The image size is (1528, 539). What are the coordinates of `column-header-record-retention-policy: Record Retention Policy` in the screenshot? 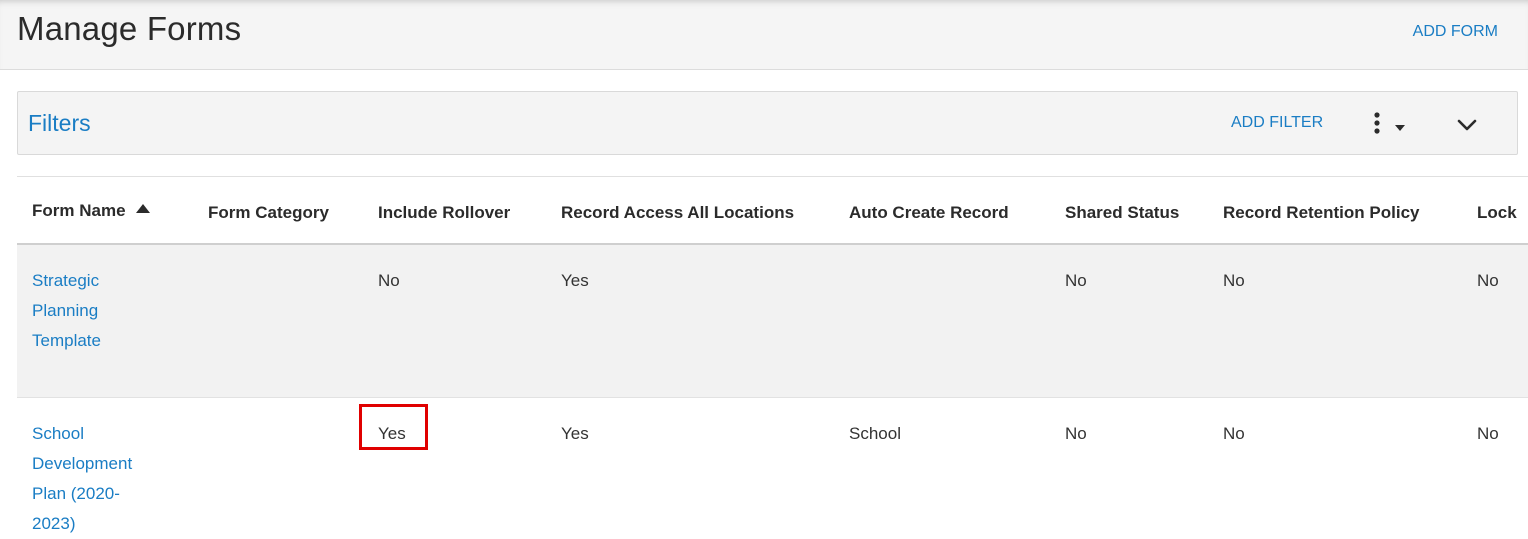 It's located at (1321, 213).